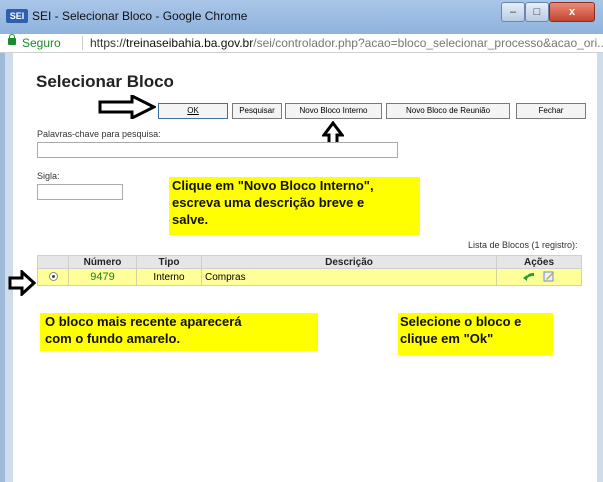  I want to click on maximize-button: □, so click(537, 12).